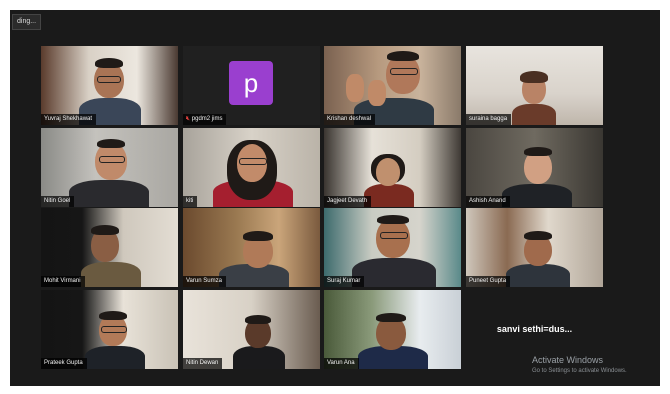 This screenshot has width=670, height=394. I want to click on video-tile: Puneet Gupta, so click(534, 247).